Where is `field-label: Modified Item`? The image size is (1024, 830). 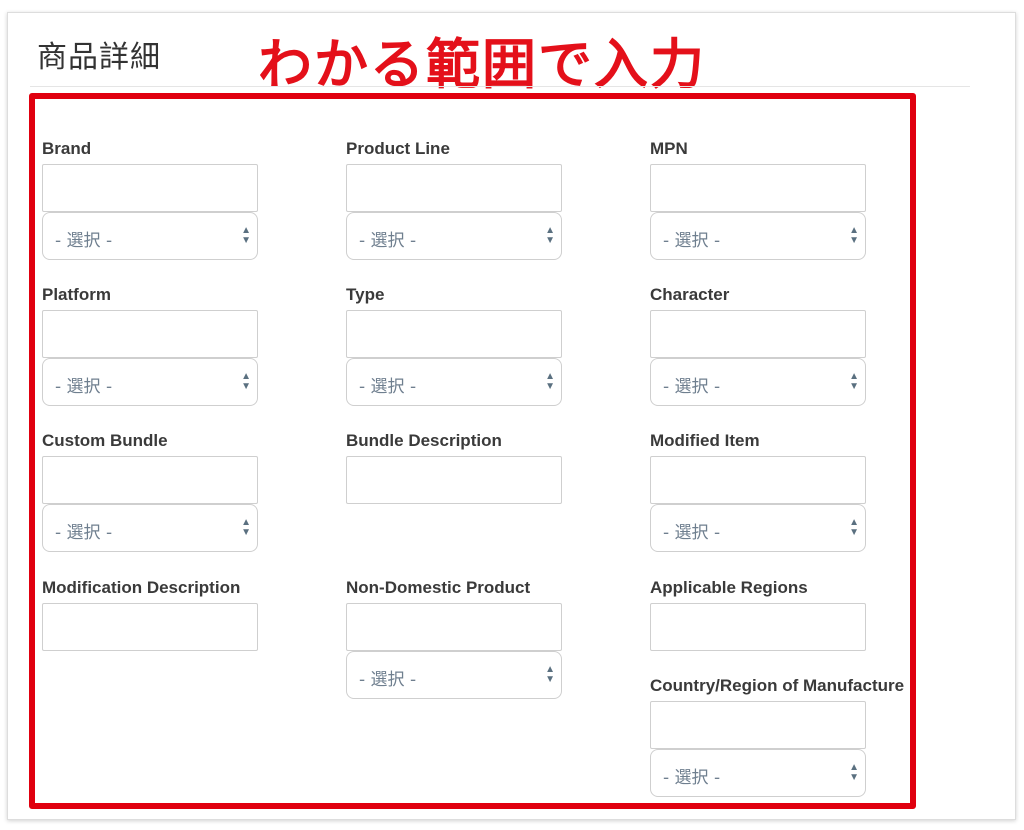 field-label: Modified Item is located at coordinates (705, 440).